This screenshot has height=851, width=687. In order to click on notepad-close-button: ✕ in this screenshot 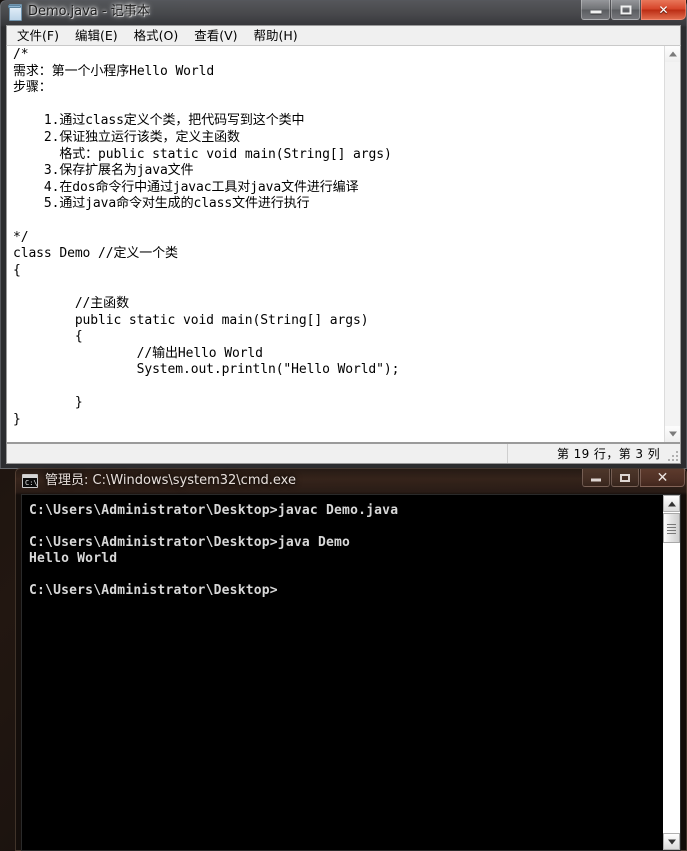, I will do `click(663, 10)`.